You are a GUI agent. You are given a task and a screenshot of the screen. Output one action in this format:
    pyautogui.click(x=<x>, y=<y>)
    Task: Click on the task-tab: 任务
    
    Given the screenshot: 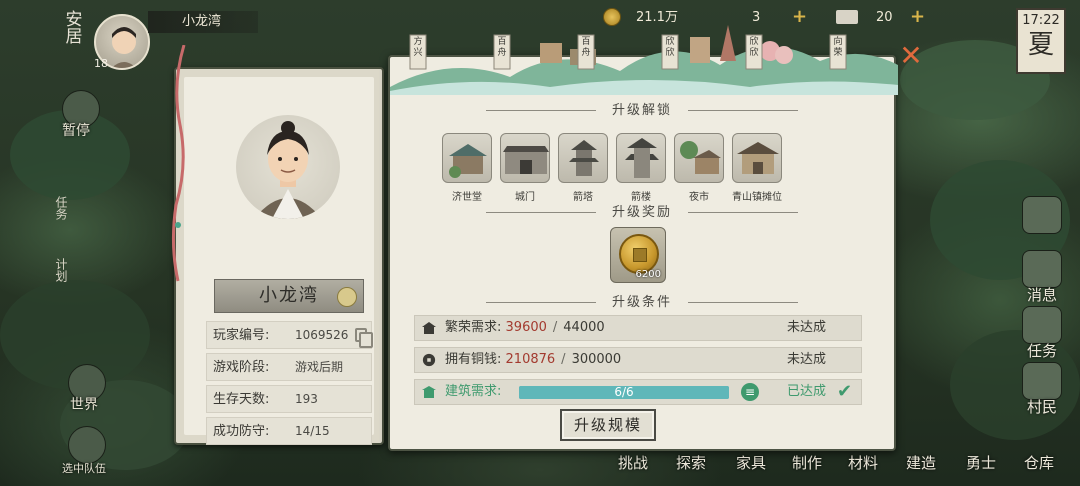 What is the action you would take?
    pyautogui.click(x=56, y=208)
    